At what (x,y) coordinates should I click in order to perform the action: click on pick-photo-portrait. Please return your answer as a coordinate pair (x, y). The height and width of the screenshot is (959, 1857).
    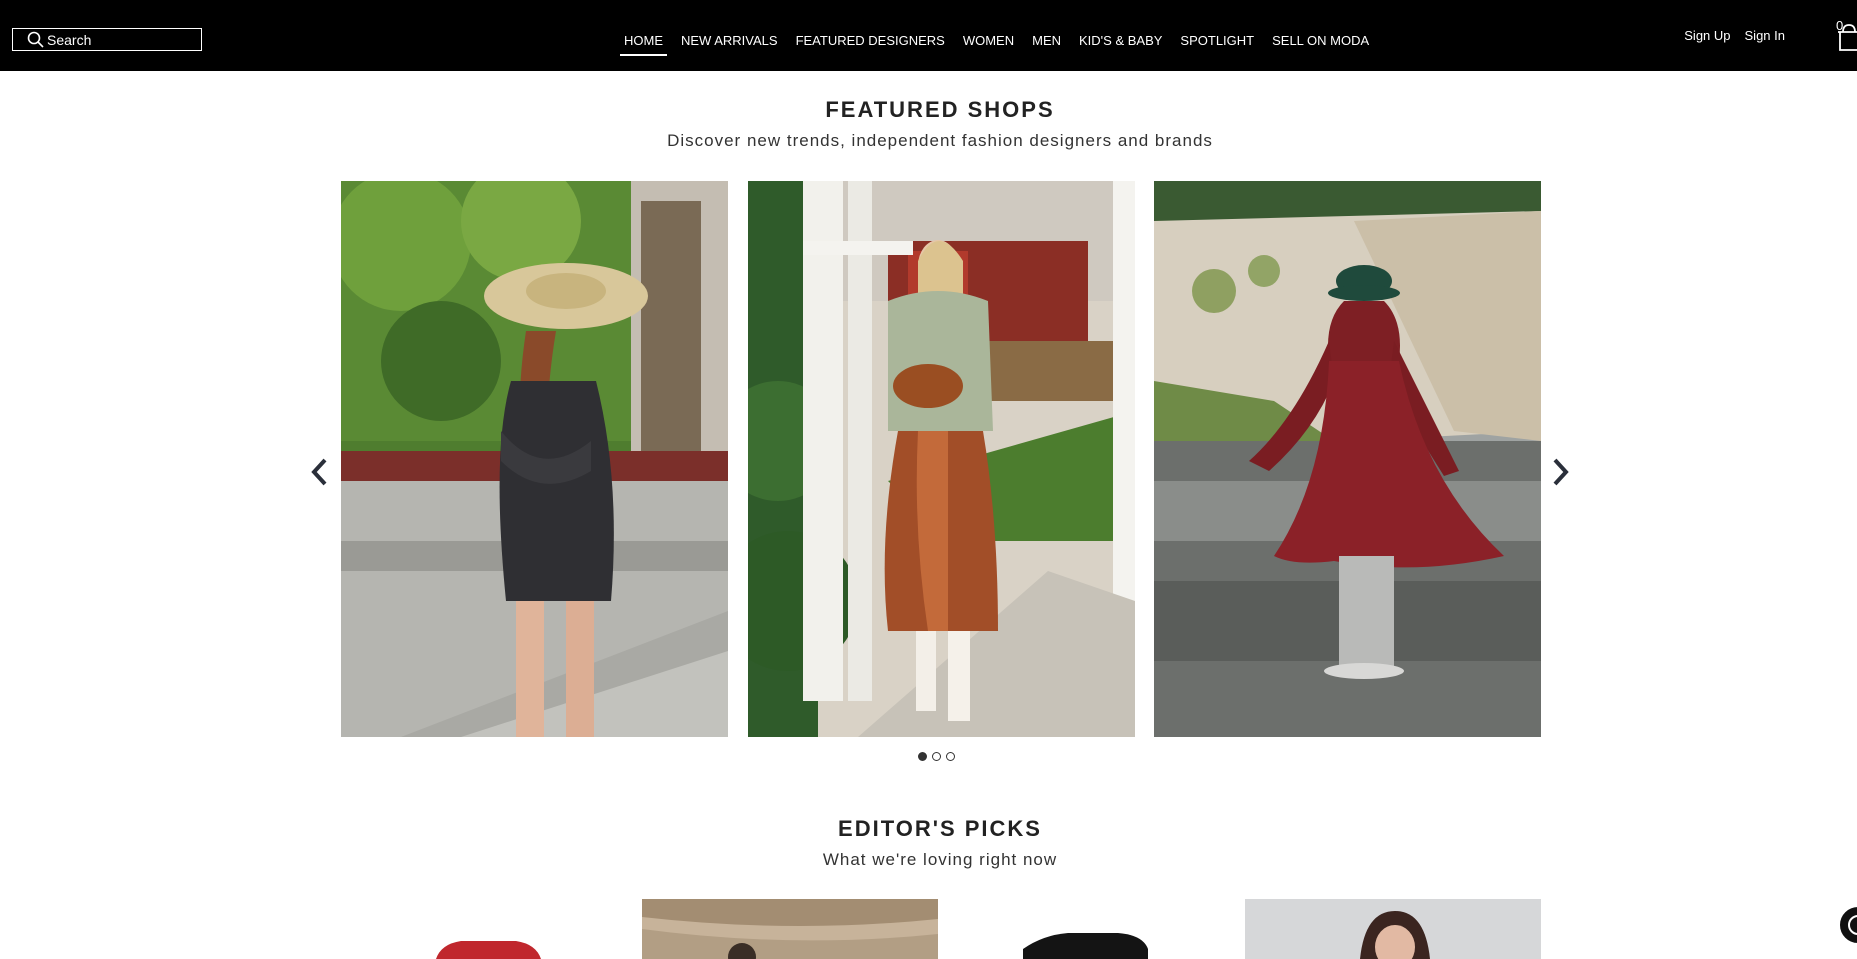
    Looking at the image, I should click on (1393, 929).